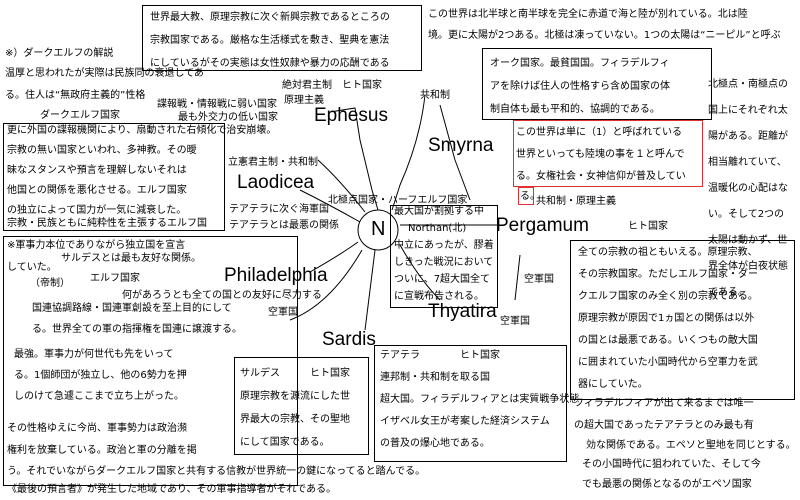 The width and height of the screenshot is (800, 500). I want to click on world-intro-line-2: 境。更に太陽が2つある。北極は凍っていない。1つの太陽は“ニーピル”と呼ぶ, so click(604, 35).